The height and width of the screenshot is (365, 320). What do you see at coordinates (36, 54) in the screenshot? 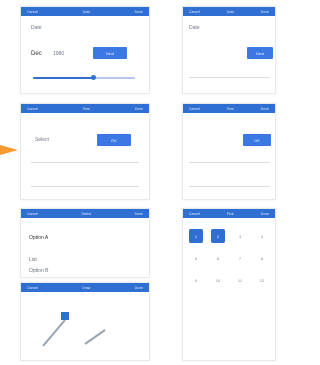
I see `date-month: Dec` at bounding box center [36, 54].